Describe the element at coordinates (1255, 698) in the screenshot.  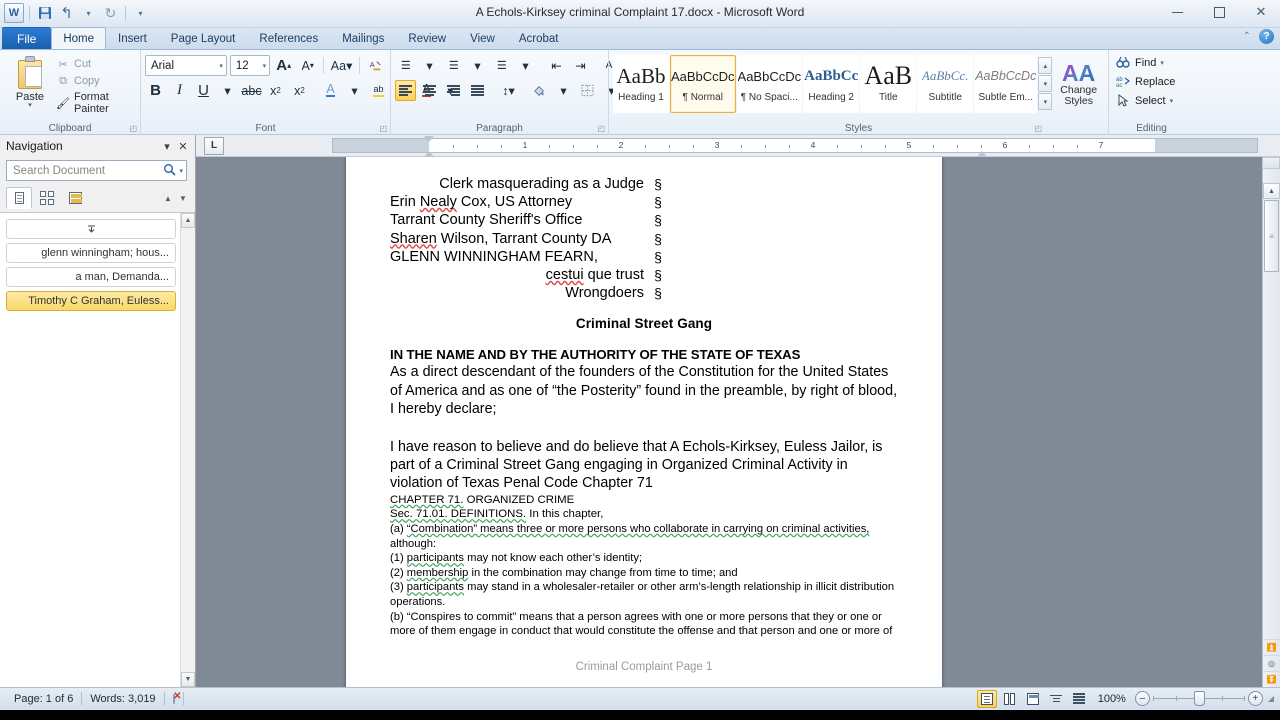
I see `zoom-in-button: +` at that location.